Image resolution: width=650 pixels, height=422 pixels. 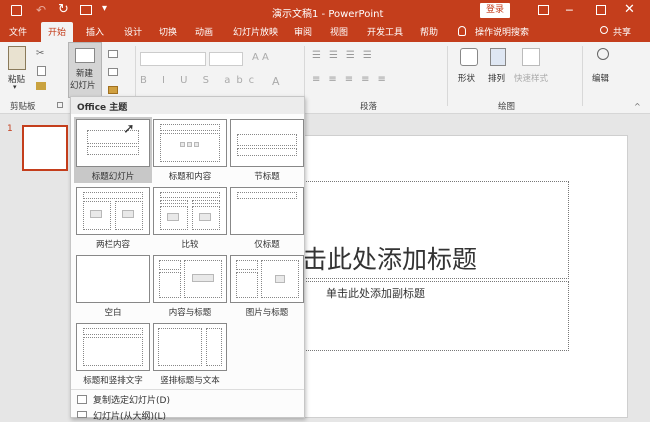 What do you see at coordinates (190, 177) in the screenshot?
I see `layout-label: 标题和内容` at bounding box center [190, 177].